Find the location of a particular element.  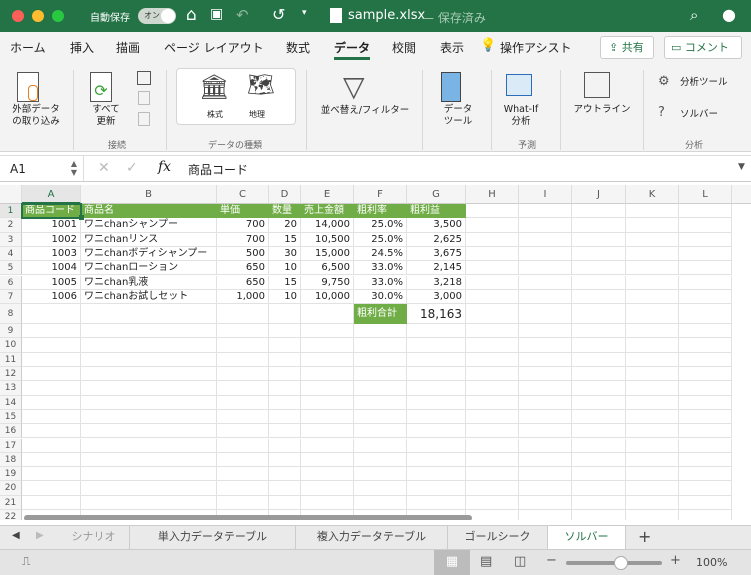

data-cell: 9,750 is located at coordinates (327, 282).